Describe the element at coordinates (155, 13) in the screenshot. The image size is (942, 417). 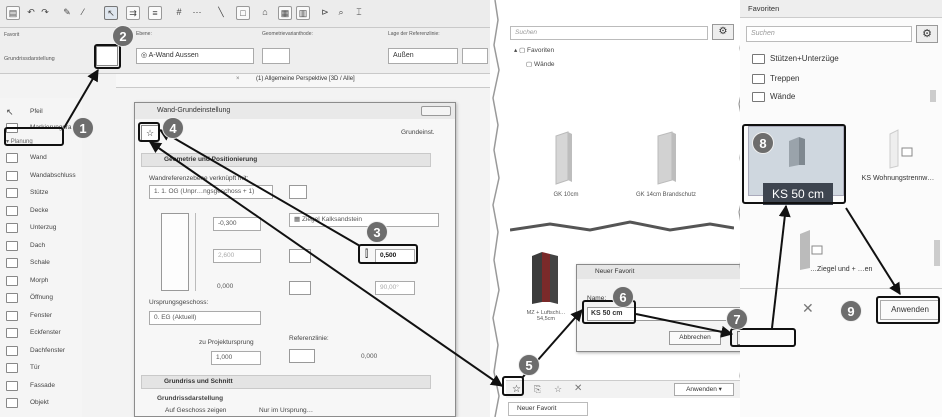
I see `layers-icon: ≡` at that location.